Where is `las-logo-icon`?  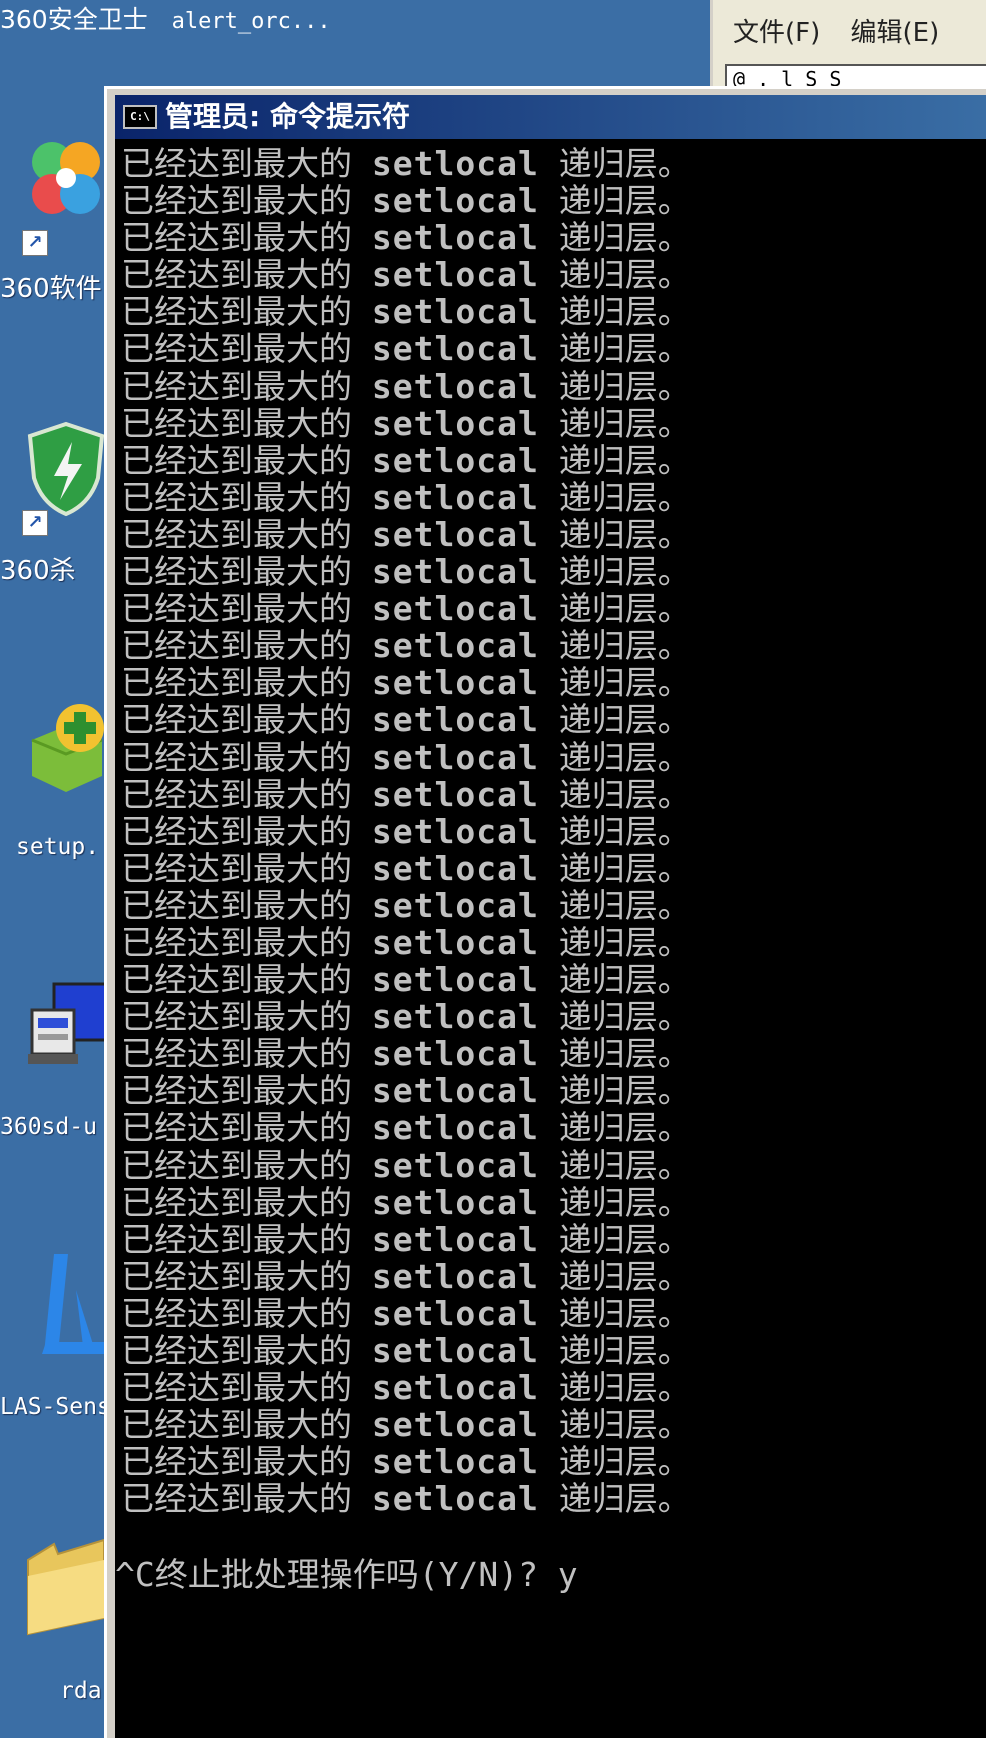
las-logo-icon is located at coordinates (74, 1304).